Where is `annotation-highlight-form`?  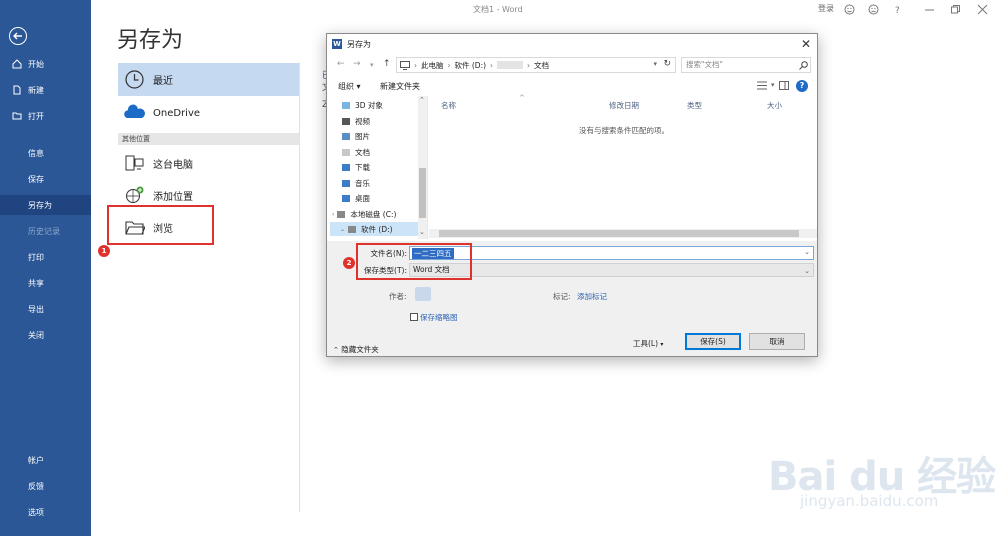 annotation-highlight-form is located at coordinates (414, 261).